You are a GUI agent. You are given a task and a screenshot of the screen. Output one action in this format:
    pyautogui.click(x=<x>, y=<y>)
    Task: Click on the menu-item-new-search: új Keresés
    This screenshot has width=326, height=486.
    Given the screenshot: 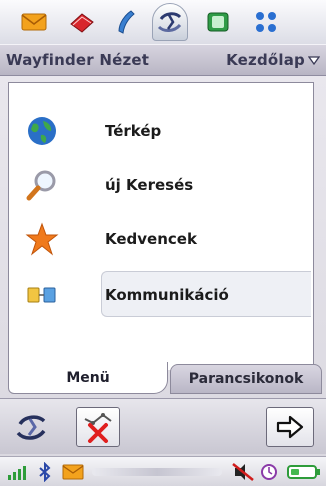 What is the action you would take?
    pyautogui.click(x=161, y=185)
    